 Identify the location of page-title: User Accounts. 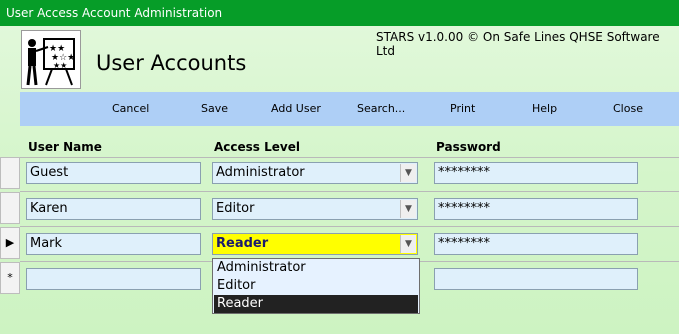
(171, 63).